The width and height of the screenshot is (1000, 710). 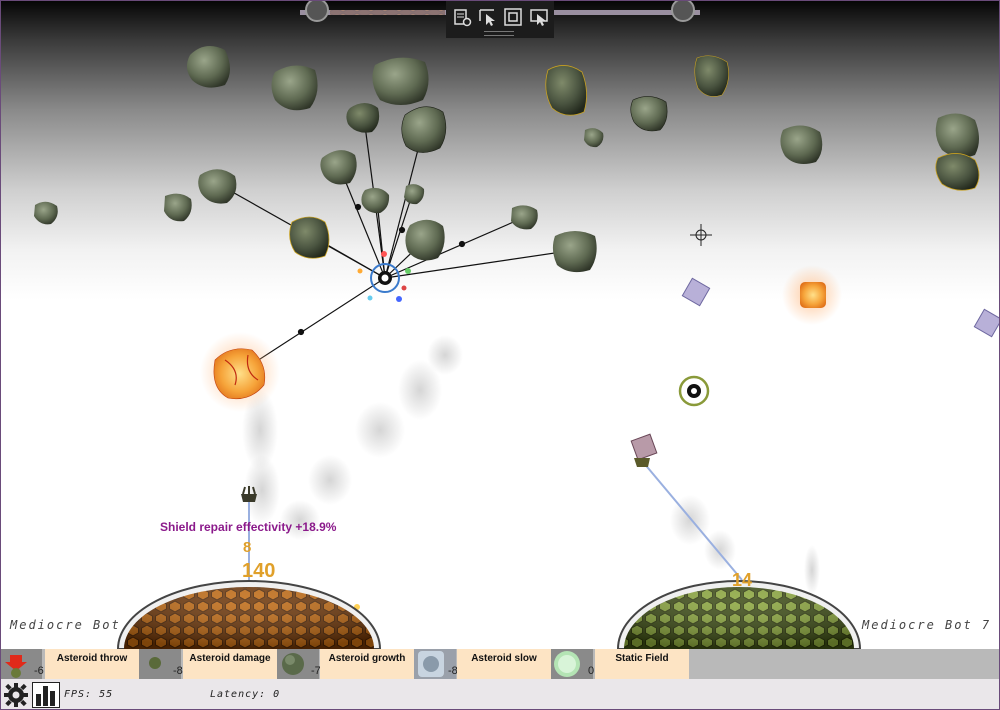 I want to click on ability-label: Asteroid slow, so click(x=504, y=664).